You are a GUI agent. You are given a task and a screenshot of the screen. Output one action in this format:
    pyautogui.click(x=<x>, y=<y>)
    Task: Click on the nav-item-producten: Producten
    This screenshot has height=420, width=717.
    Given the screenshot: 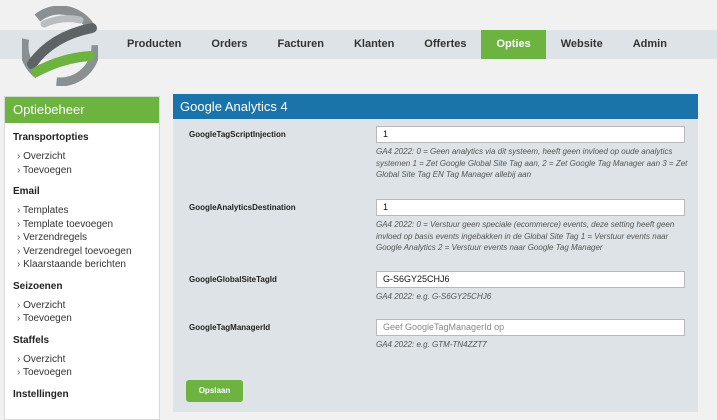 What is the action you would take?
    pyautogui.click(x=154, y=44)
    